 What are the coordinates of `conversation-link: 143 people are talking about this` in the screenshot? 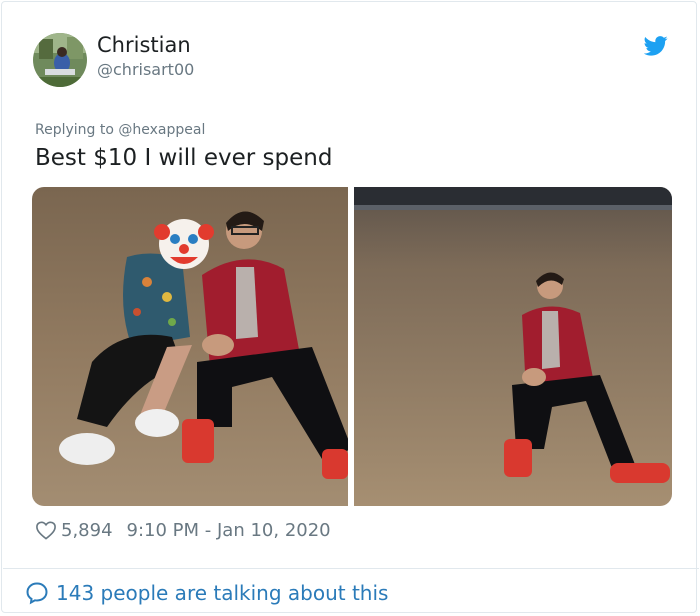 It's located at (206, 593).